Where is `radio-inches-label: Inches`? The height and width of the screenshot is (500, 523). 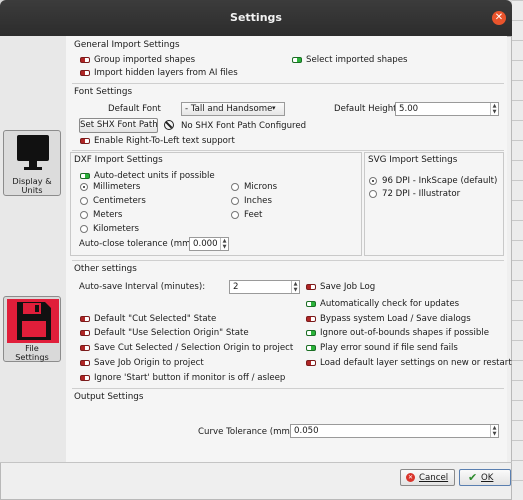 radio-inches-label: Inches is located at coordinates (258, 201).